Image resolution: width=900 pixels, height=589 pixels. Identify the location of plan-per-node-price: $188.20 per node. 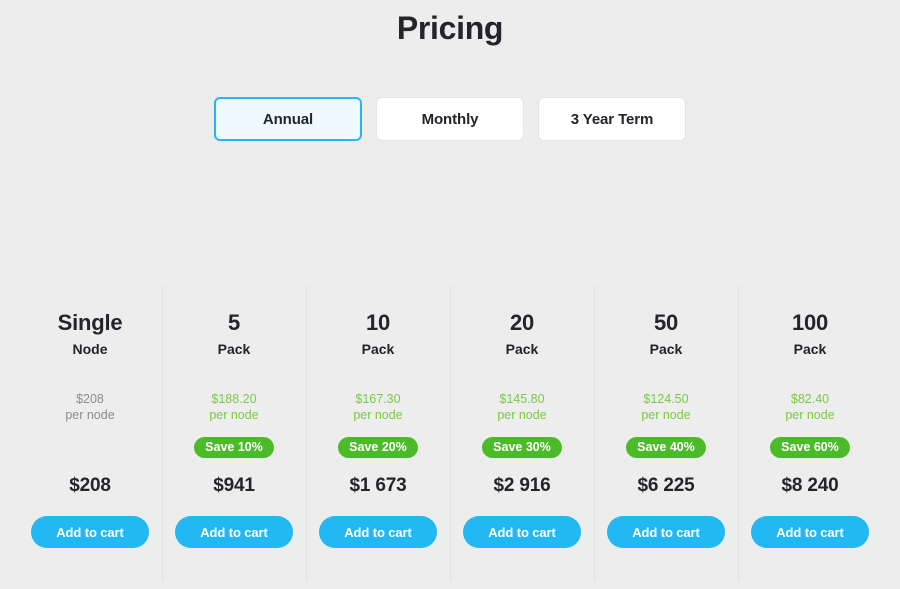
(233, 407).